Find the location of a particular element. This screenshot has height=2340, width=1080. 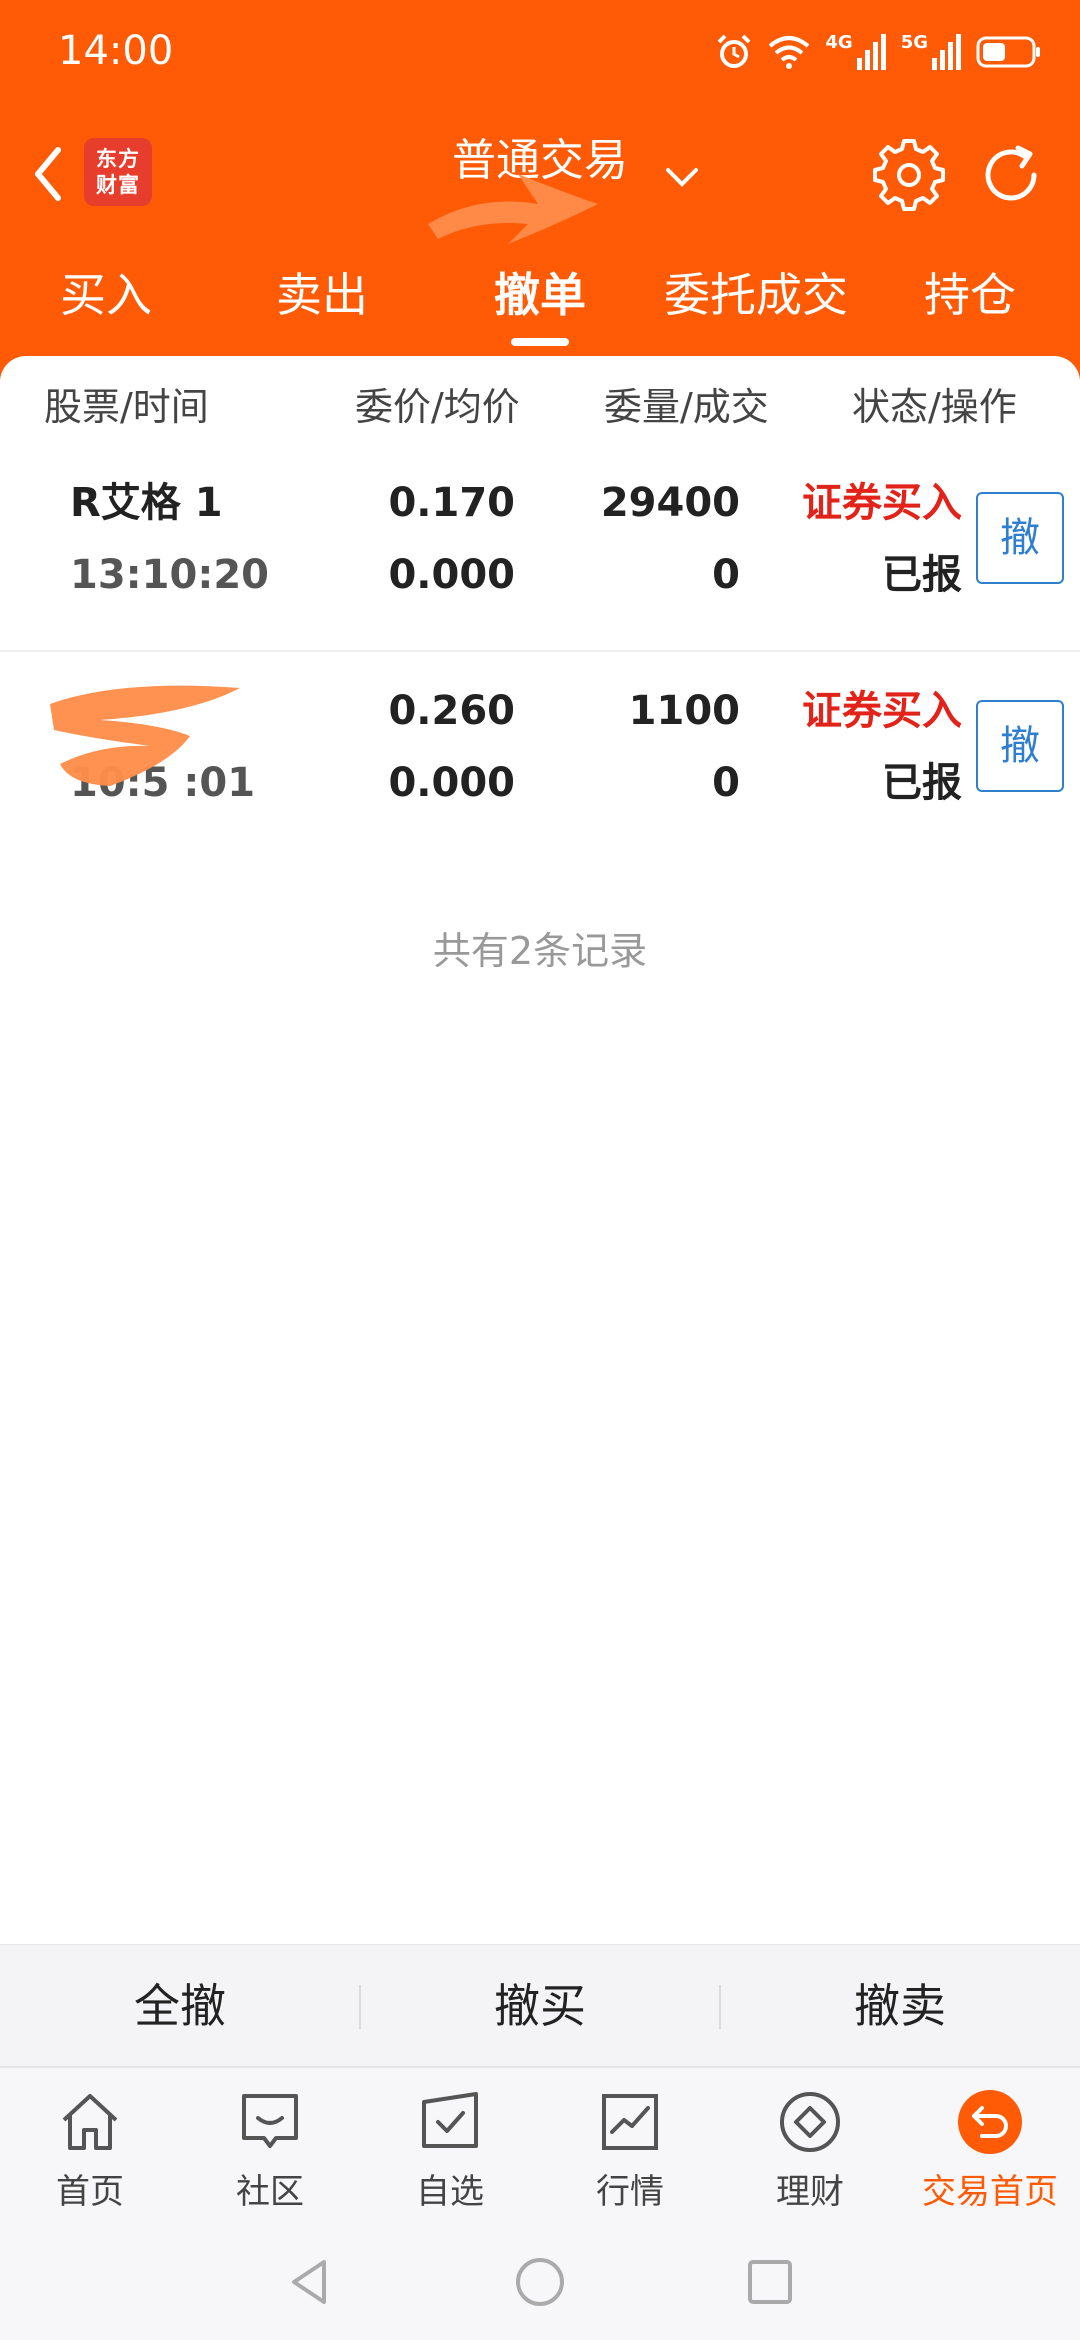

column-header-price: 委价/均价 is located at coordinates (437, 407).